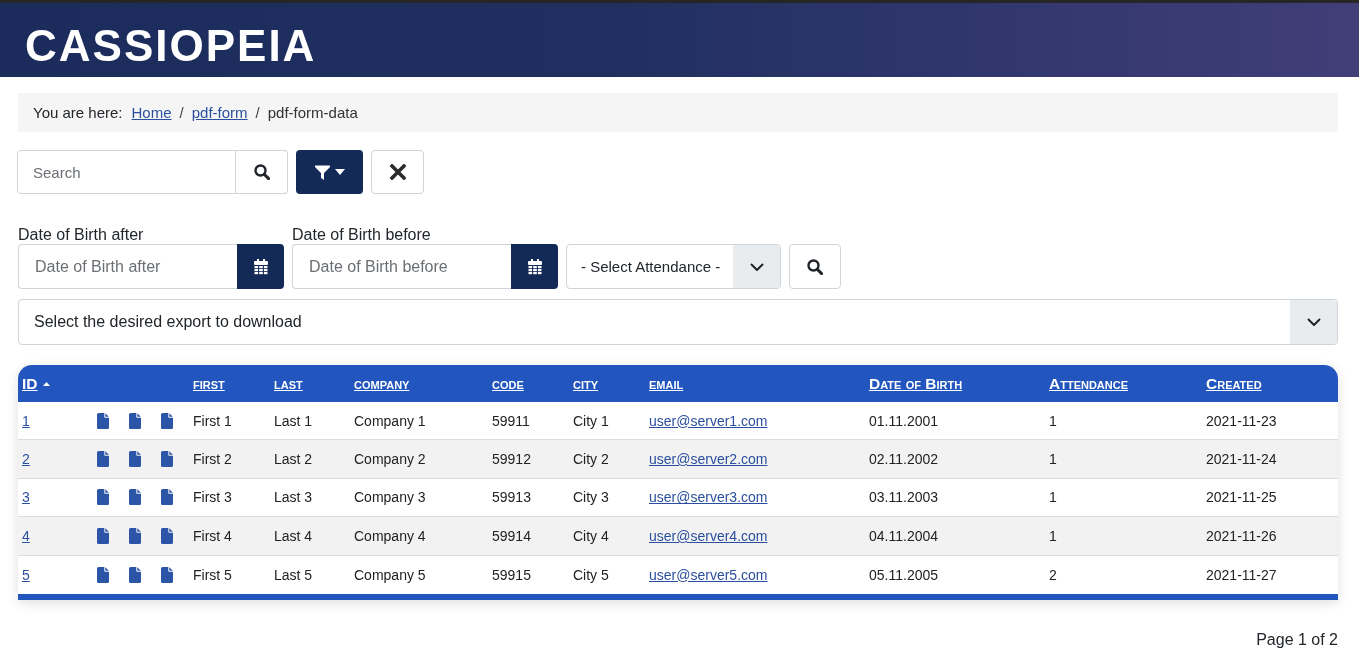  Describe the element at coordinates (591, 574) in the screenshot. I see `table-cell: City 5` at that location.